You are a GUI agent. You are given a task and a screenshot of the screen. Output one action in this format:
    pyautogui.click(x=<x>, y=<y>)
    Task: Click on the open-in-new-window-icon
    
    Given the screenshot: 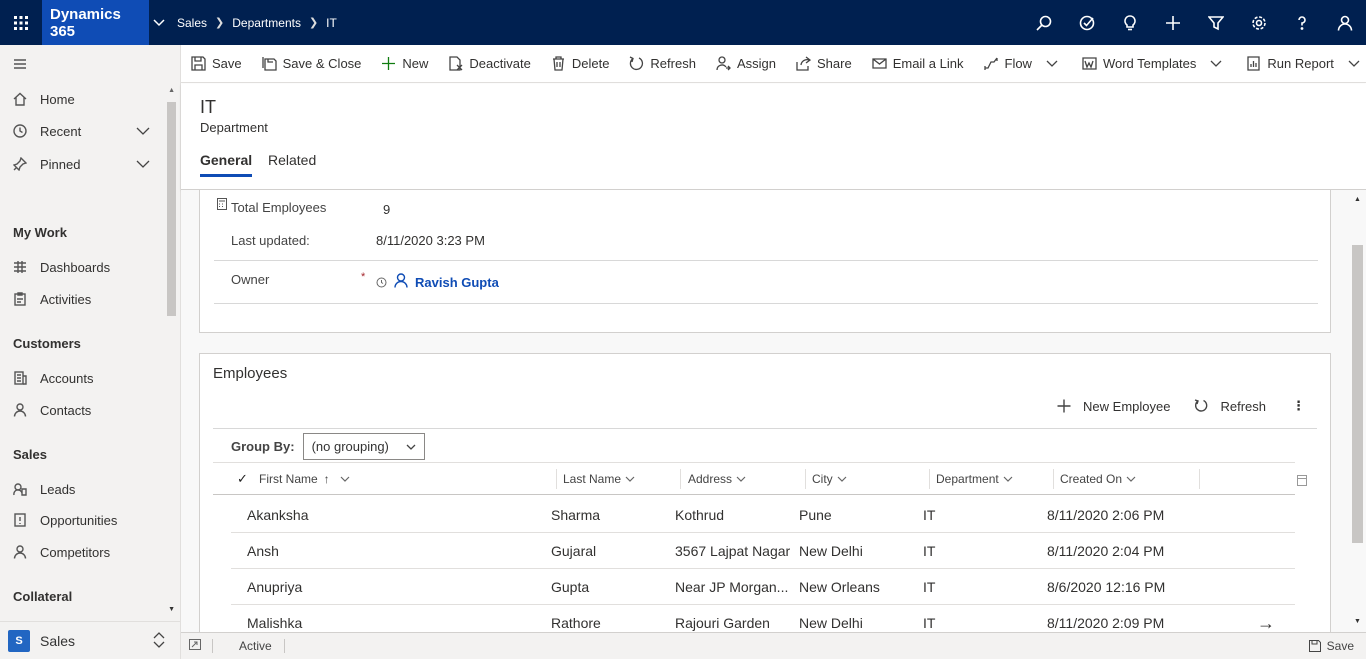 What is the action you would take?
    pyautogui.click(x=195, y=646)
    